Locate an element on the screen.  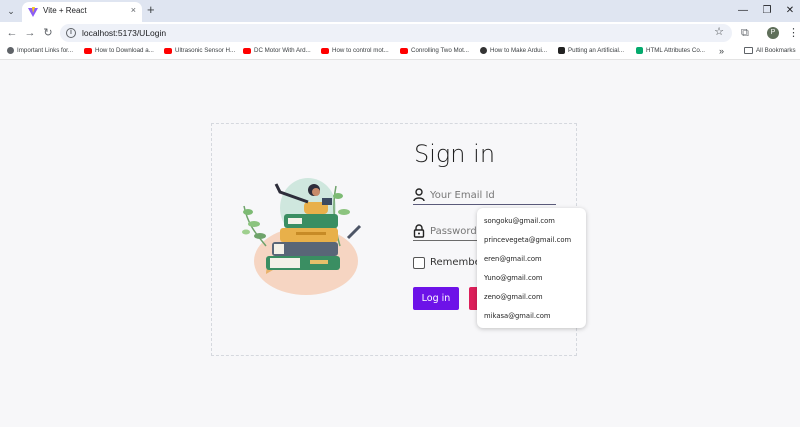
bookmark-star-icon: ☆ is located at coordinates (719, 31).